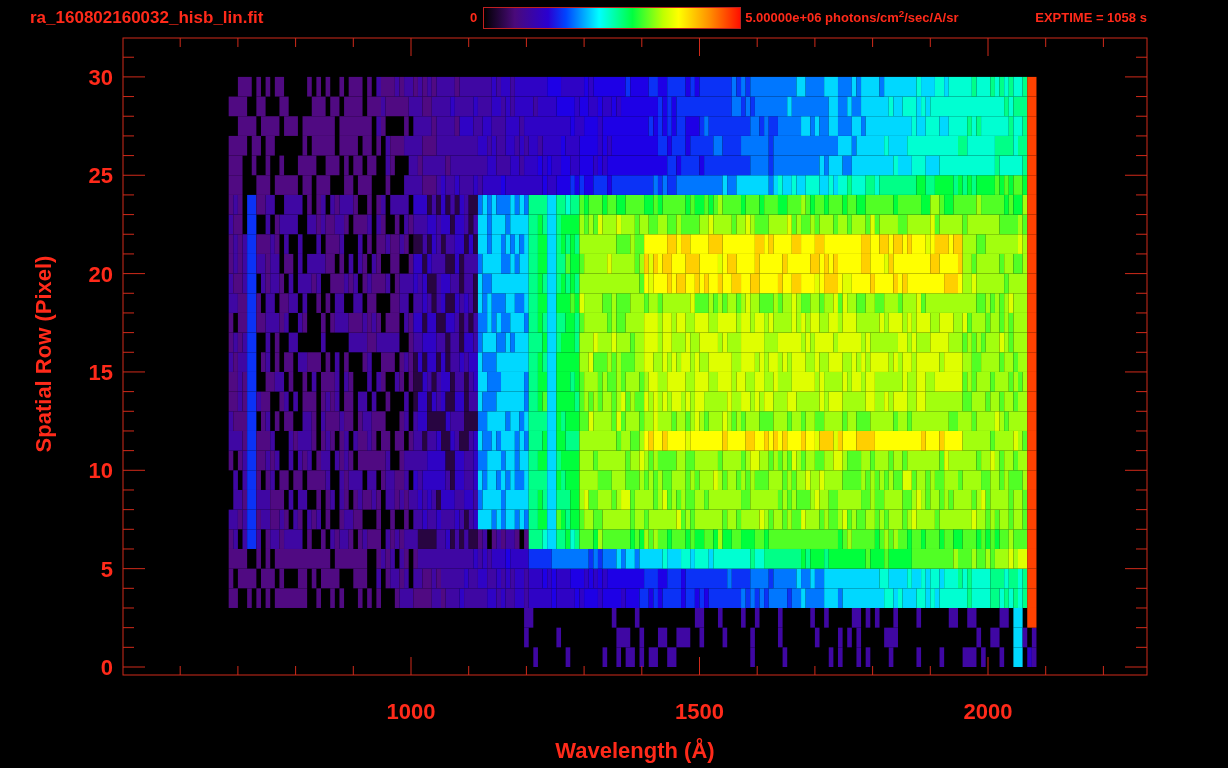  What do you see at coordinates (1091, 18) in the screenshot?
I see `exposure-time: EXPTIME = 1058 s` at bounding box center [1091, 18].